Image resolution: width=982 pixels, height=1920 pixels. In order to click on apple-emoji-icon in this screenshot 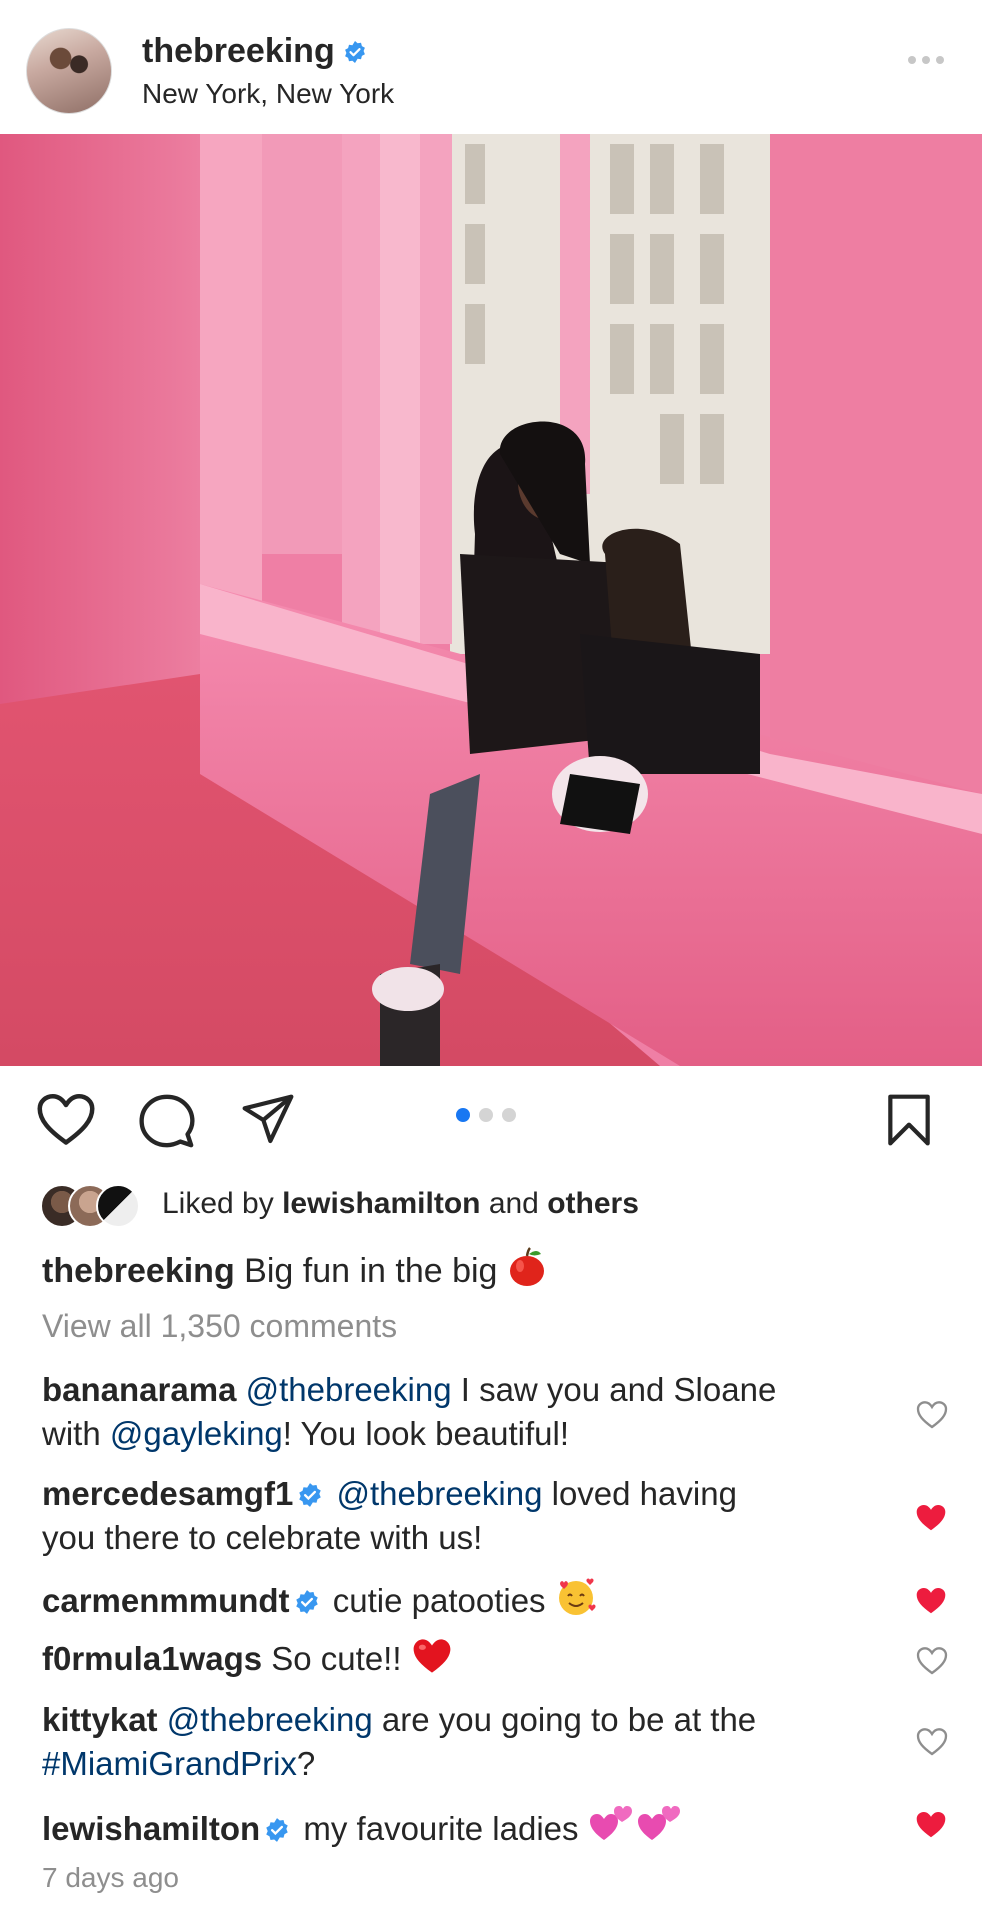, I will do `click(526, 1266)`.